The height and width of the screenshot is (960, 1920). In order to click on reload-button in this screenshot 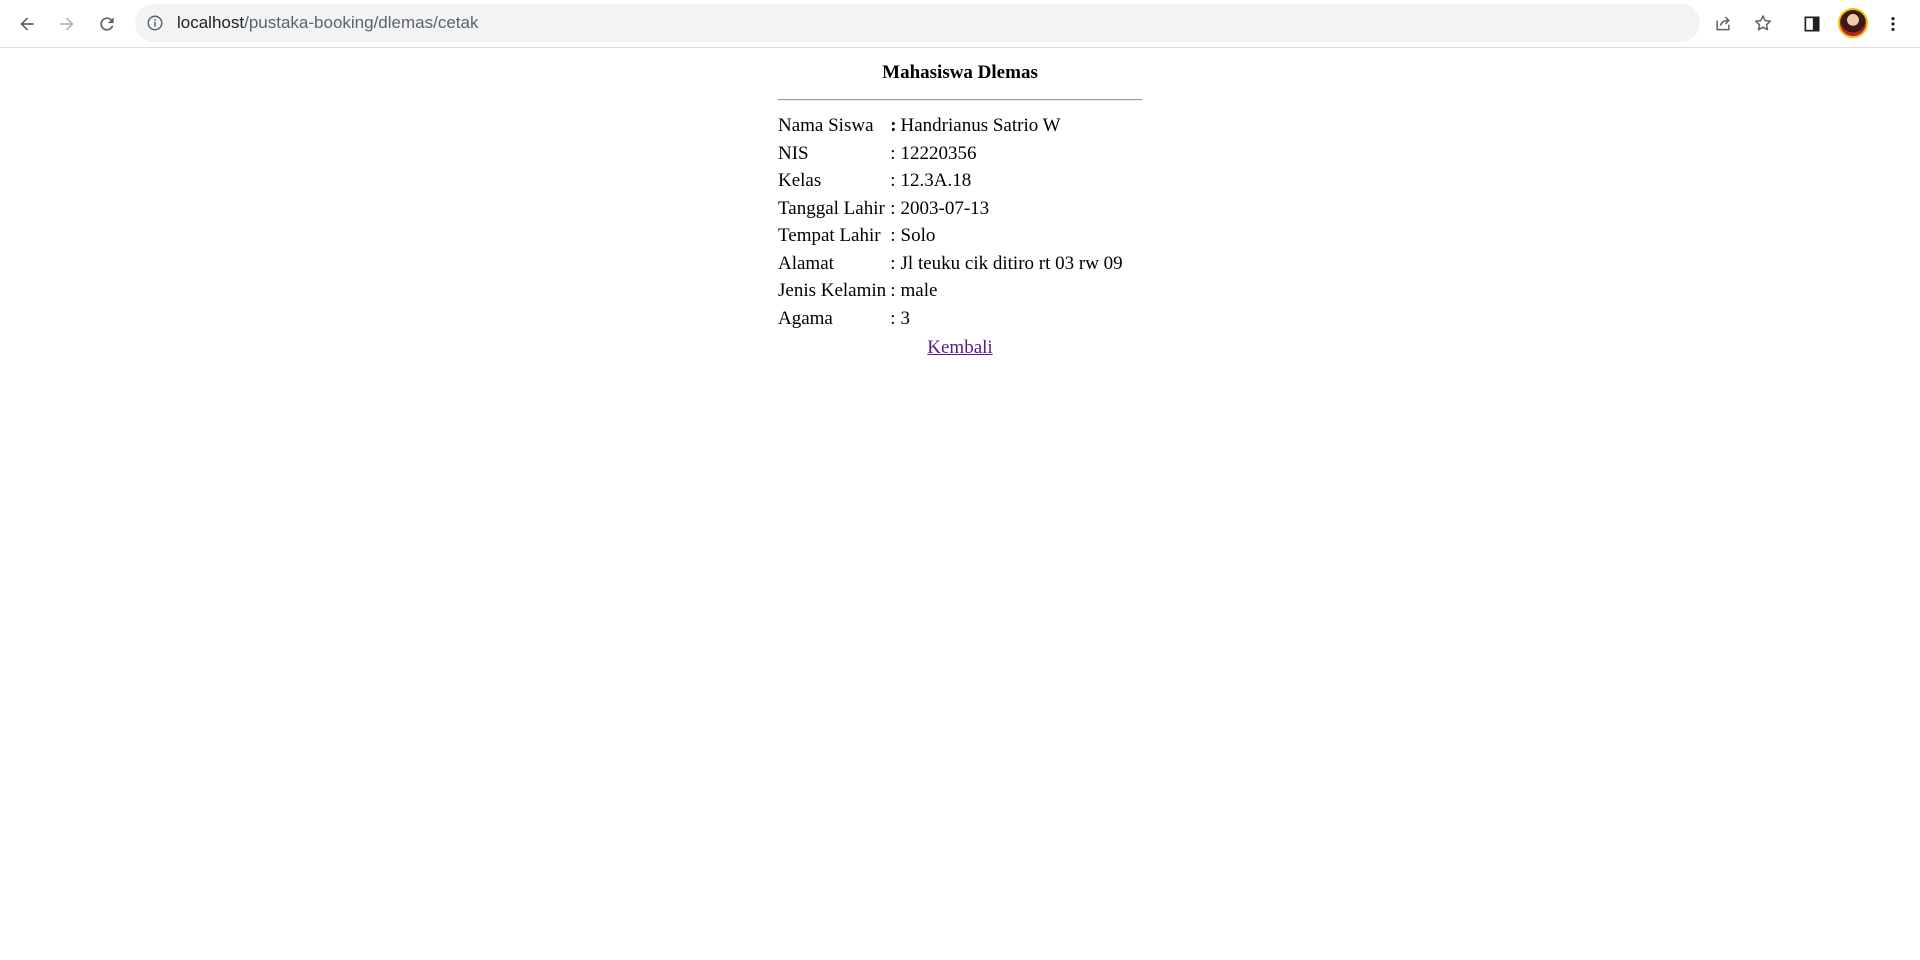, I will do `click(107, 24)`.